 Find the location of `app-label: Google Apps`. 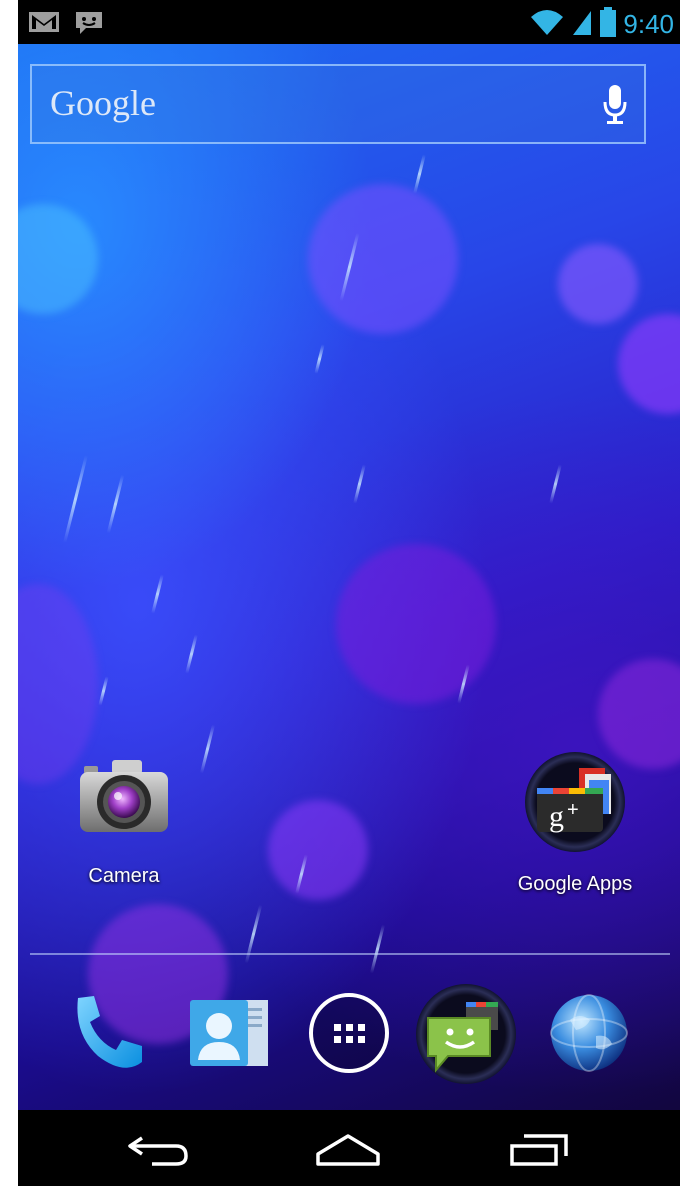

app-label: Google Apps is located at coordinates (575, 884).